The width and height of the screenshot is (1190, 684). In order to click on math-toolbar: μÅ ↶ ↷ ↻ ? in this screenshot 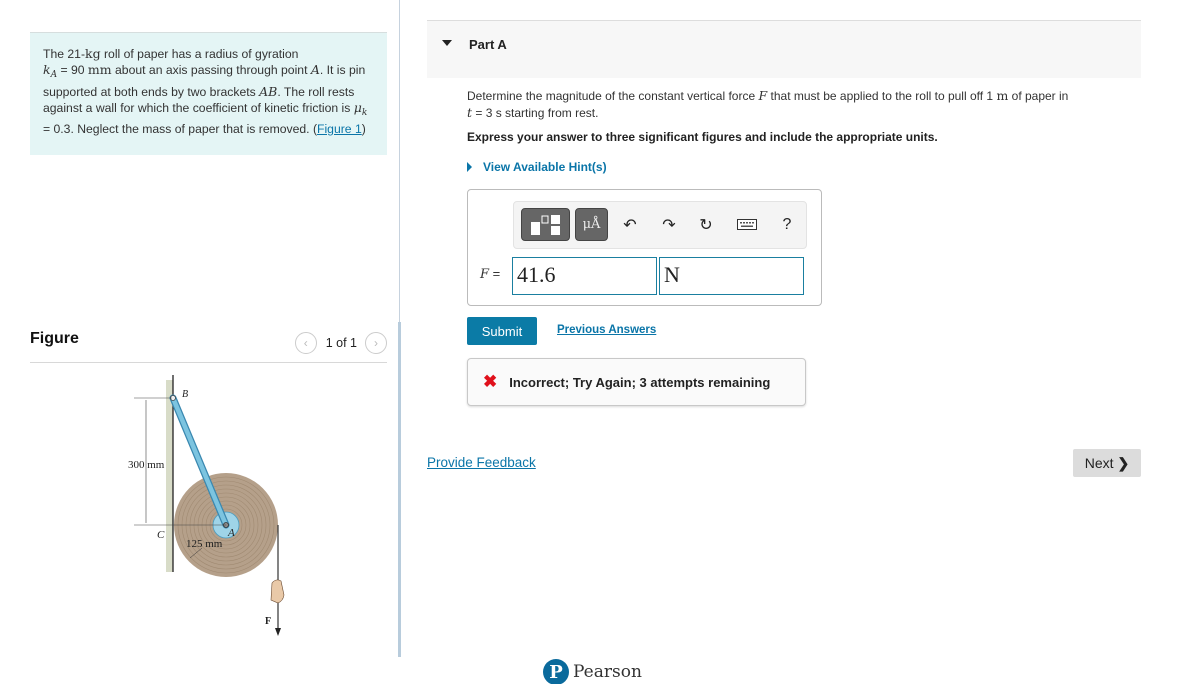, I will do `click(660, 225)`.